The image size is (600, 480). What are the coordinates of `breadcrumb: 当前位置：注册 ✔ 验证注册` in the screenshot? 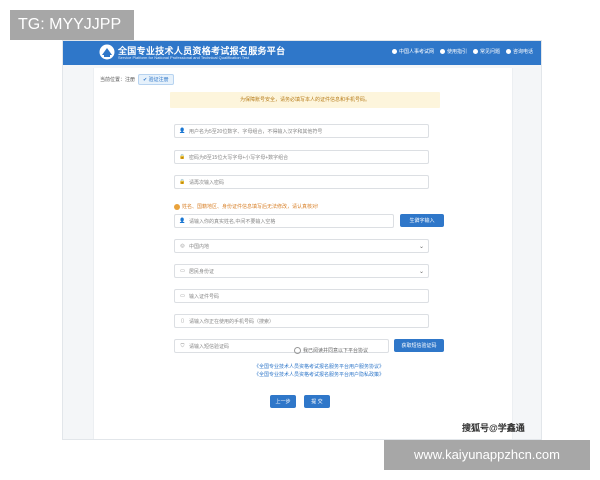 It's located at (137, 79).